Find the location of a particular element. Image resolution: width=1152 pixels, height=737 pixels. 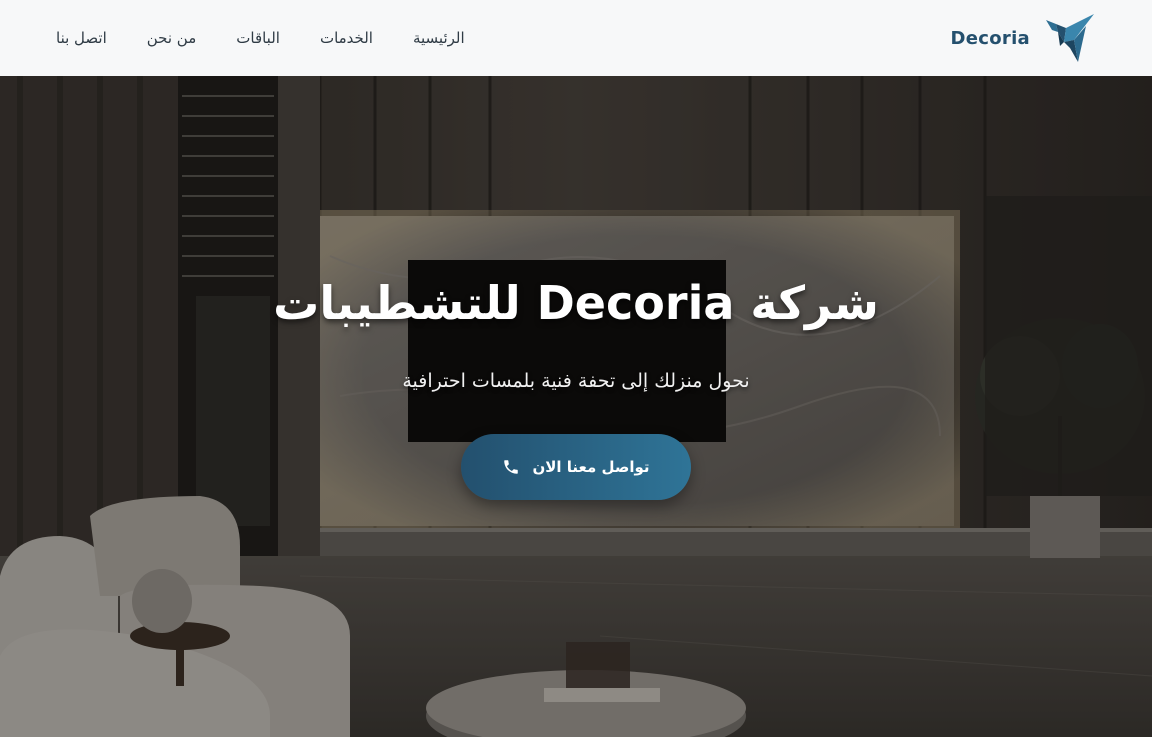

hero-title: شركة Decoria للتشطيبات is located at coordinates (576, 303).